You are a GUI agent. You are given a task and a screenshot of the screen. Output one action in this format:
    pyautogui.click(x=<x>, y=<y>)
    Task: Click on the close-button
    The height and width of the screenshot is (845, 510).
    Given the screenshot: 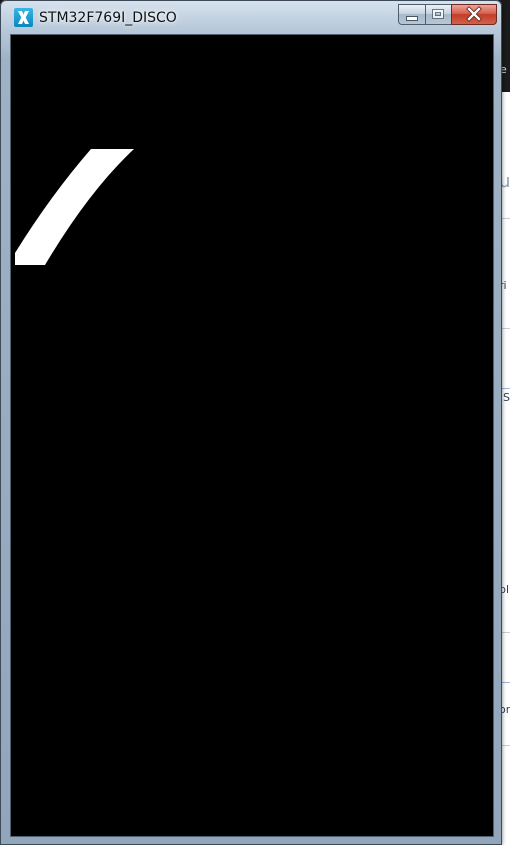 What is the action you would take?
    pyautogui.click(x=474, y=14)
    